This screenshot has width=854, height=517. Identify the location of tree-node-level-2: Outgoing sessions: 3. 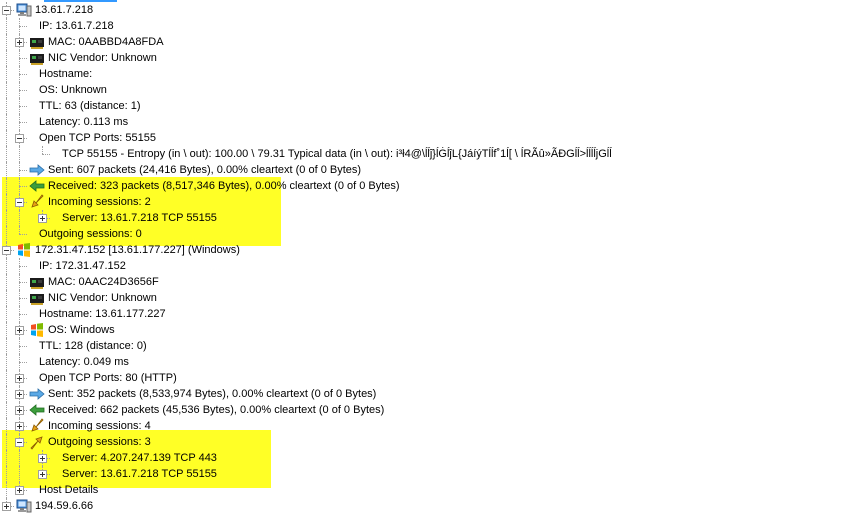
(427, 442).